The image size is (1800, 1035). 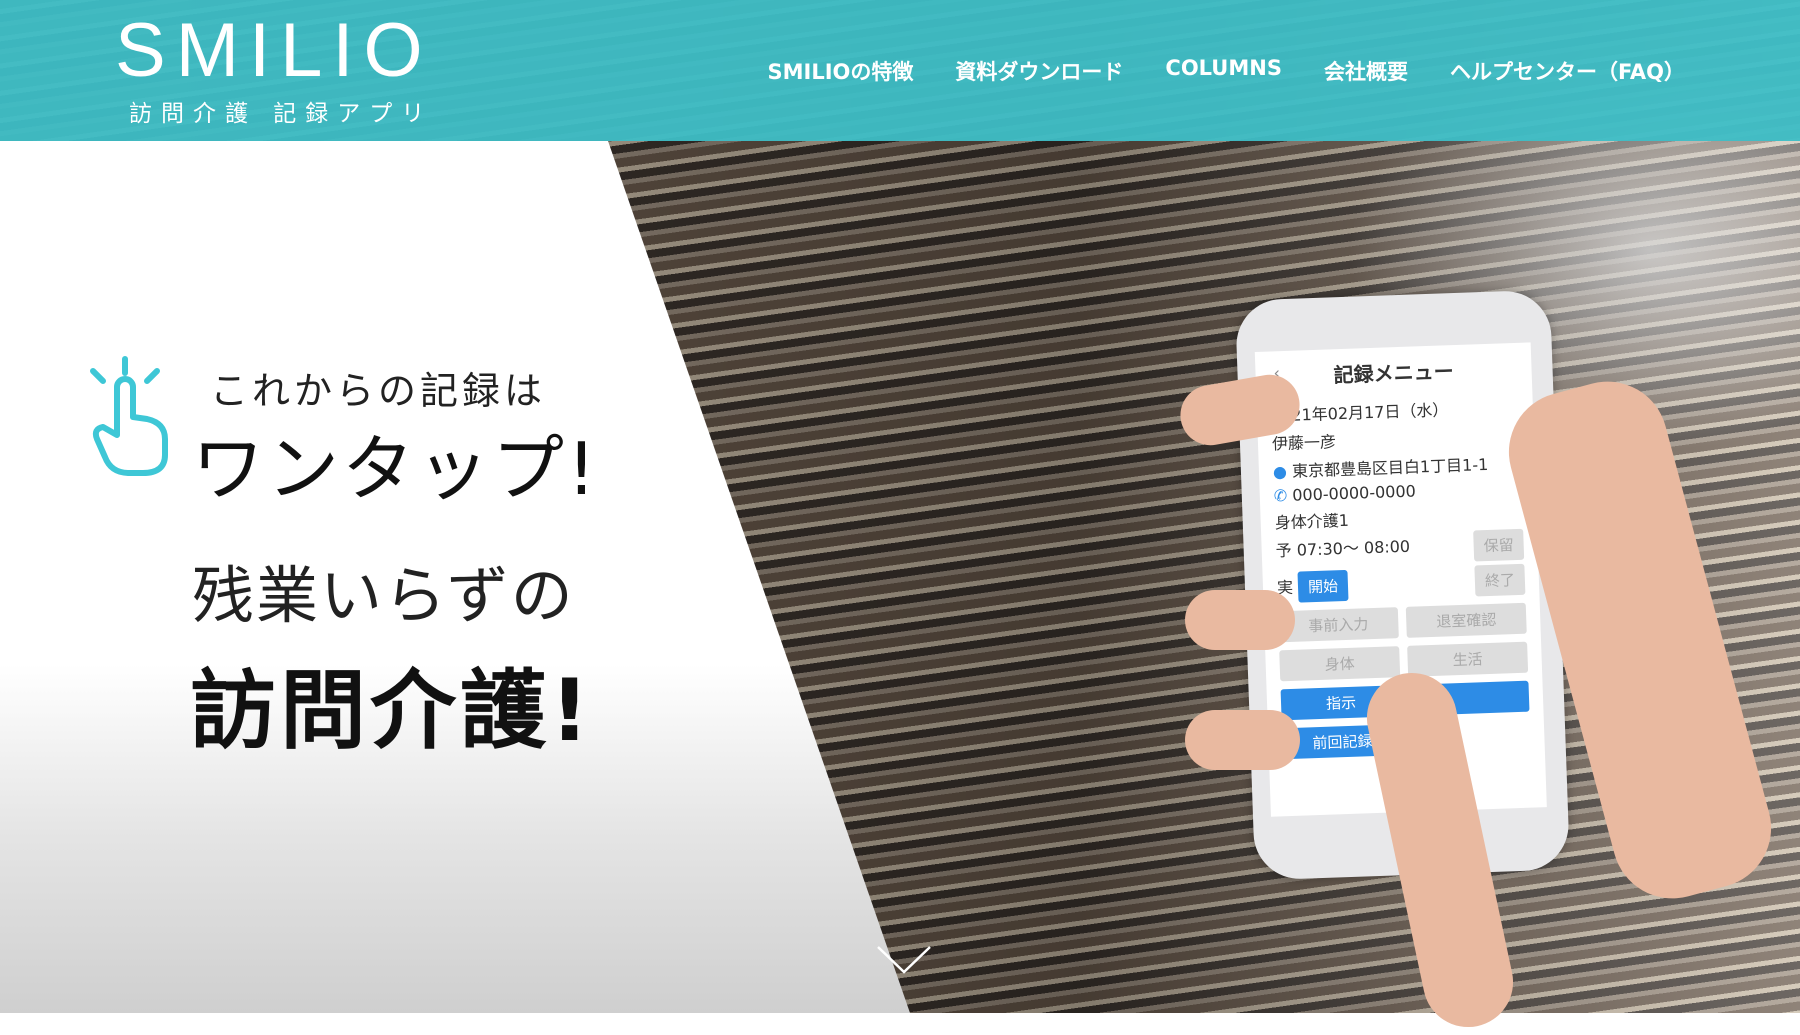 I want to click on address: 東京都豊島区目白1丁目1-1, so click(x=1390, y=467).